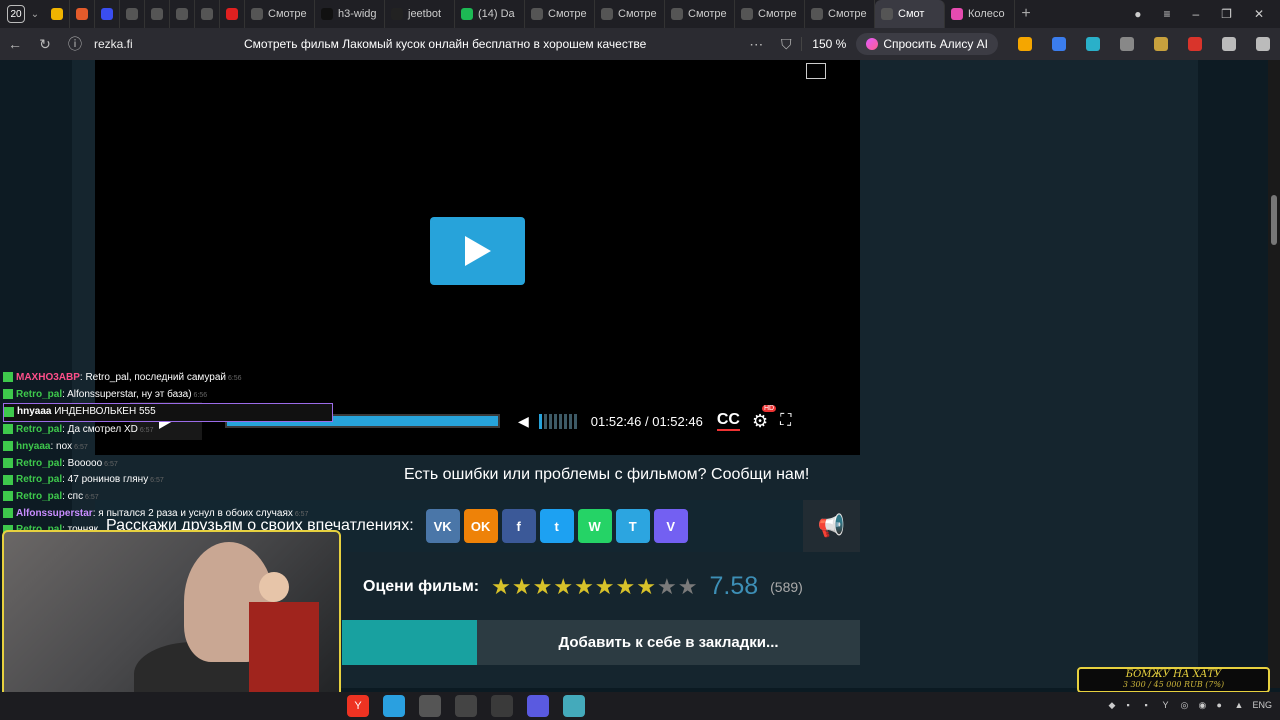 This screenshot has height=720, width=1280. What do you see at coordinates (927, 44) in the screenshot?
I see `alice-button: Спросить Алису AI` at bounding box center [927, 44].